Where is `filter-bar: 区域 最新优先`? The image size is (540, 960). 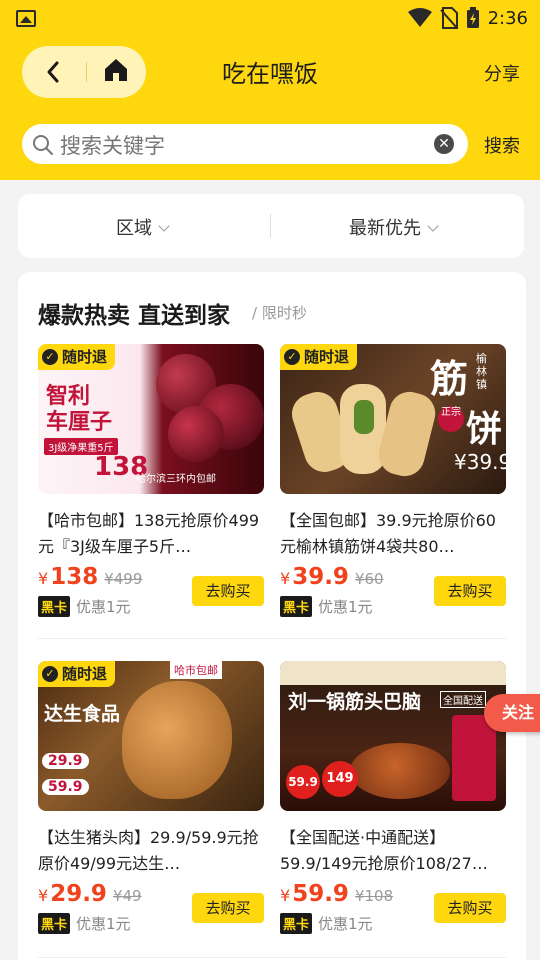 filter-bar: 区域 最新优先 is located at coordinates (271, 226).